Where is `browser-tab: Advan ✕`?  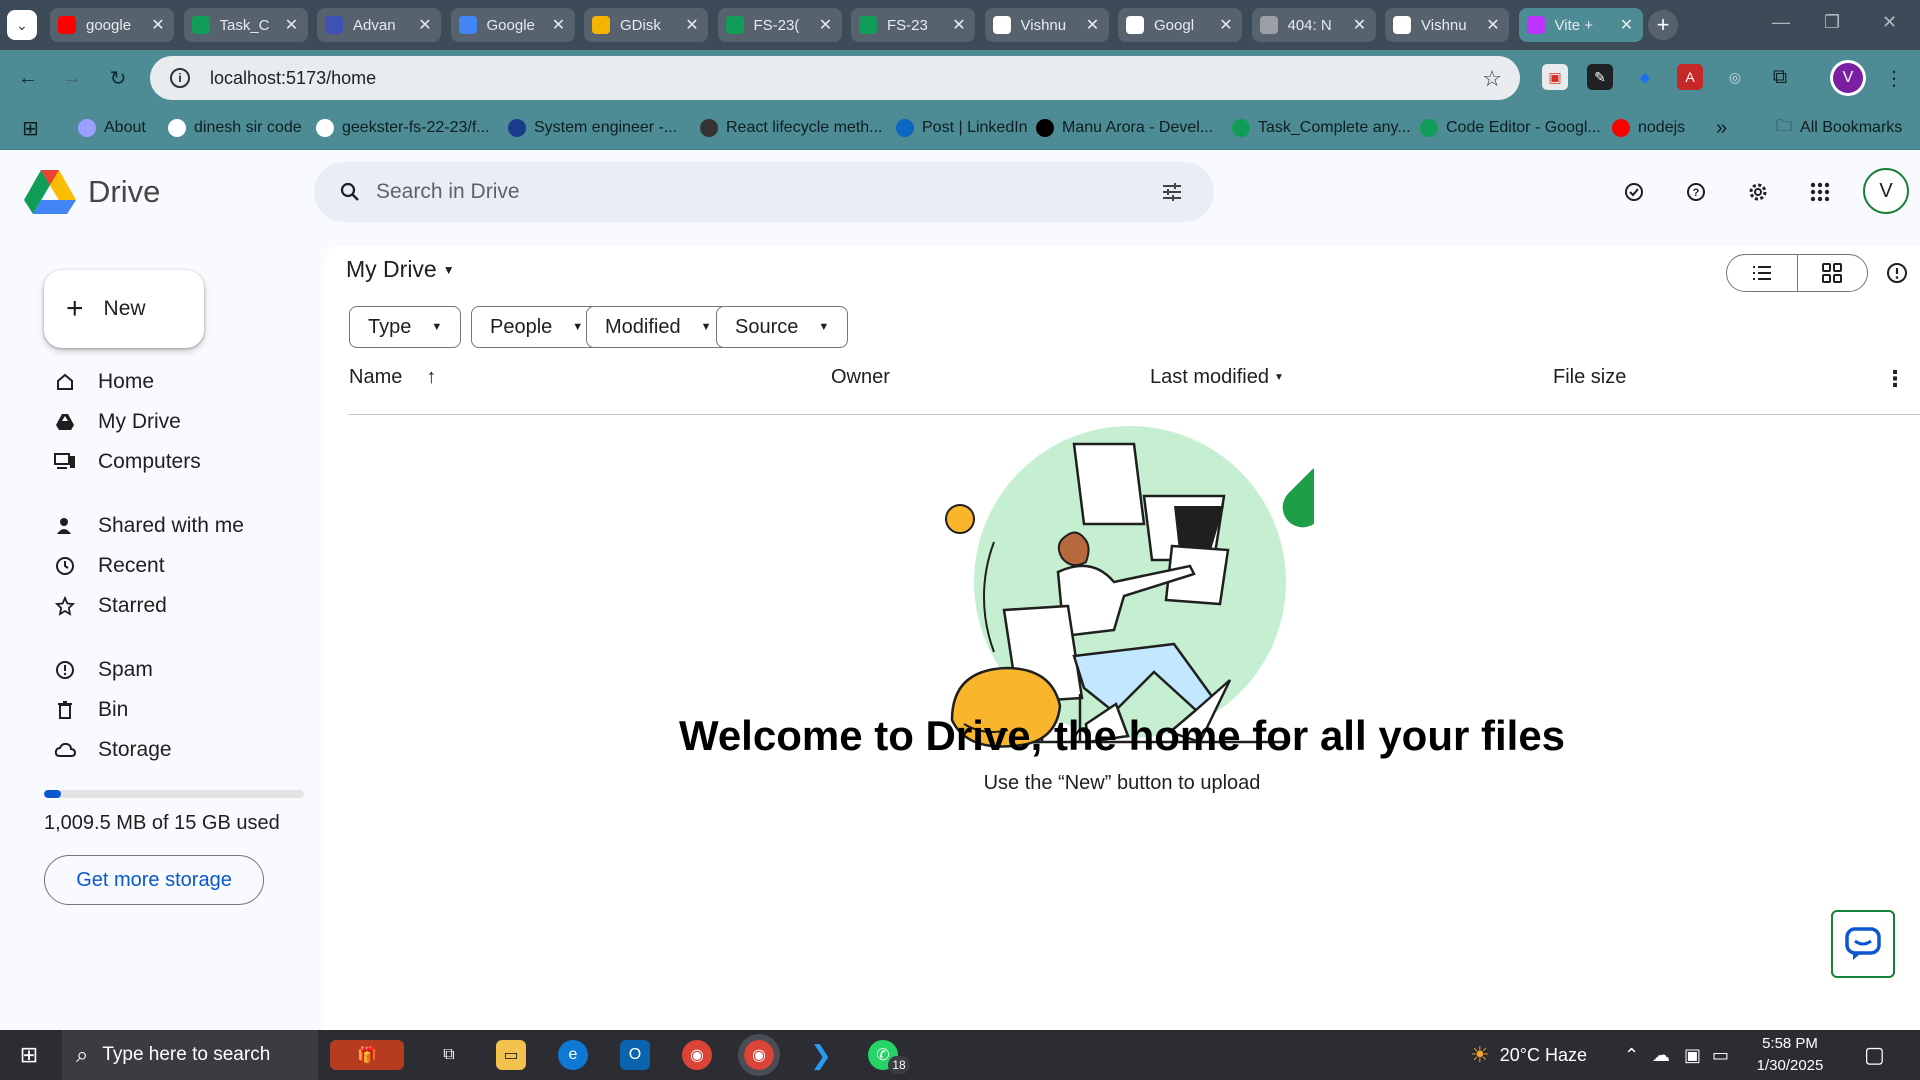
browser-tab: Advan ✕ is located at coordinates (379, 25).